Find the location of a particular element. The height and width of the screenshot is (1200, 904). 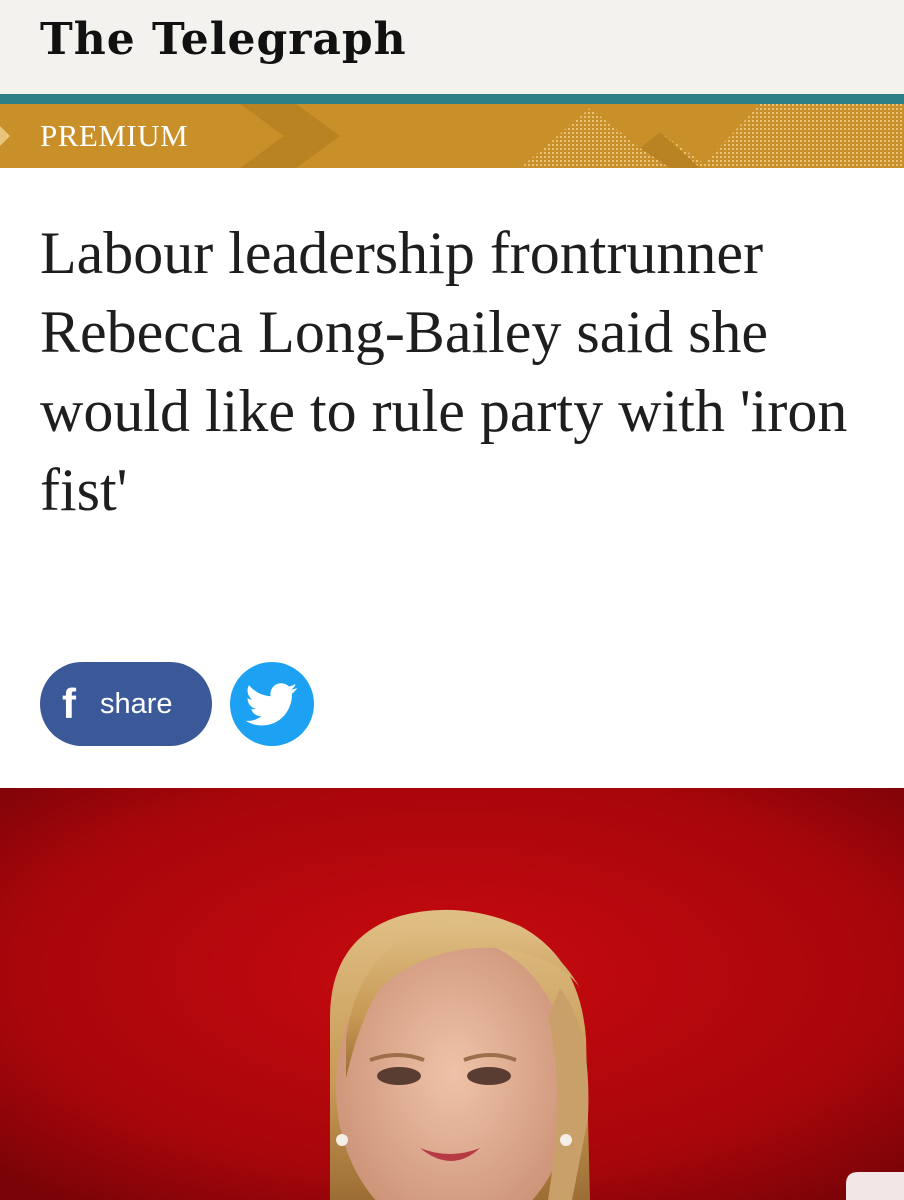

twitter-bird-icon is located at coordinates (271, 704).